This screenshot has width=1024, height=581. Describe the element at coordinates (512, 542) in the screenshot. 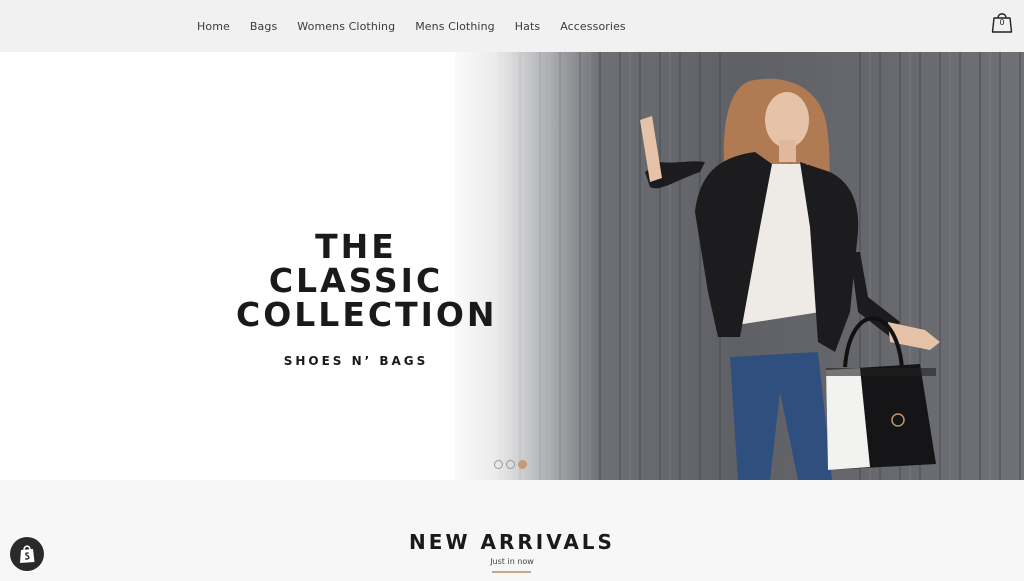

I see `section-title: NEW ARRIVALS` at that location.